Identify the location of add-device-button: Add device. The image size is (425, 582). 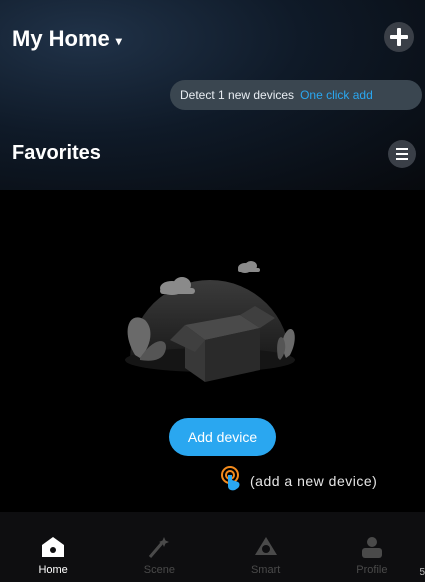
(222, 437).